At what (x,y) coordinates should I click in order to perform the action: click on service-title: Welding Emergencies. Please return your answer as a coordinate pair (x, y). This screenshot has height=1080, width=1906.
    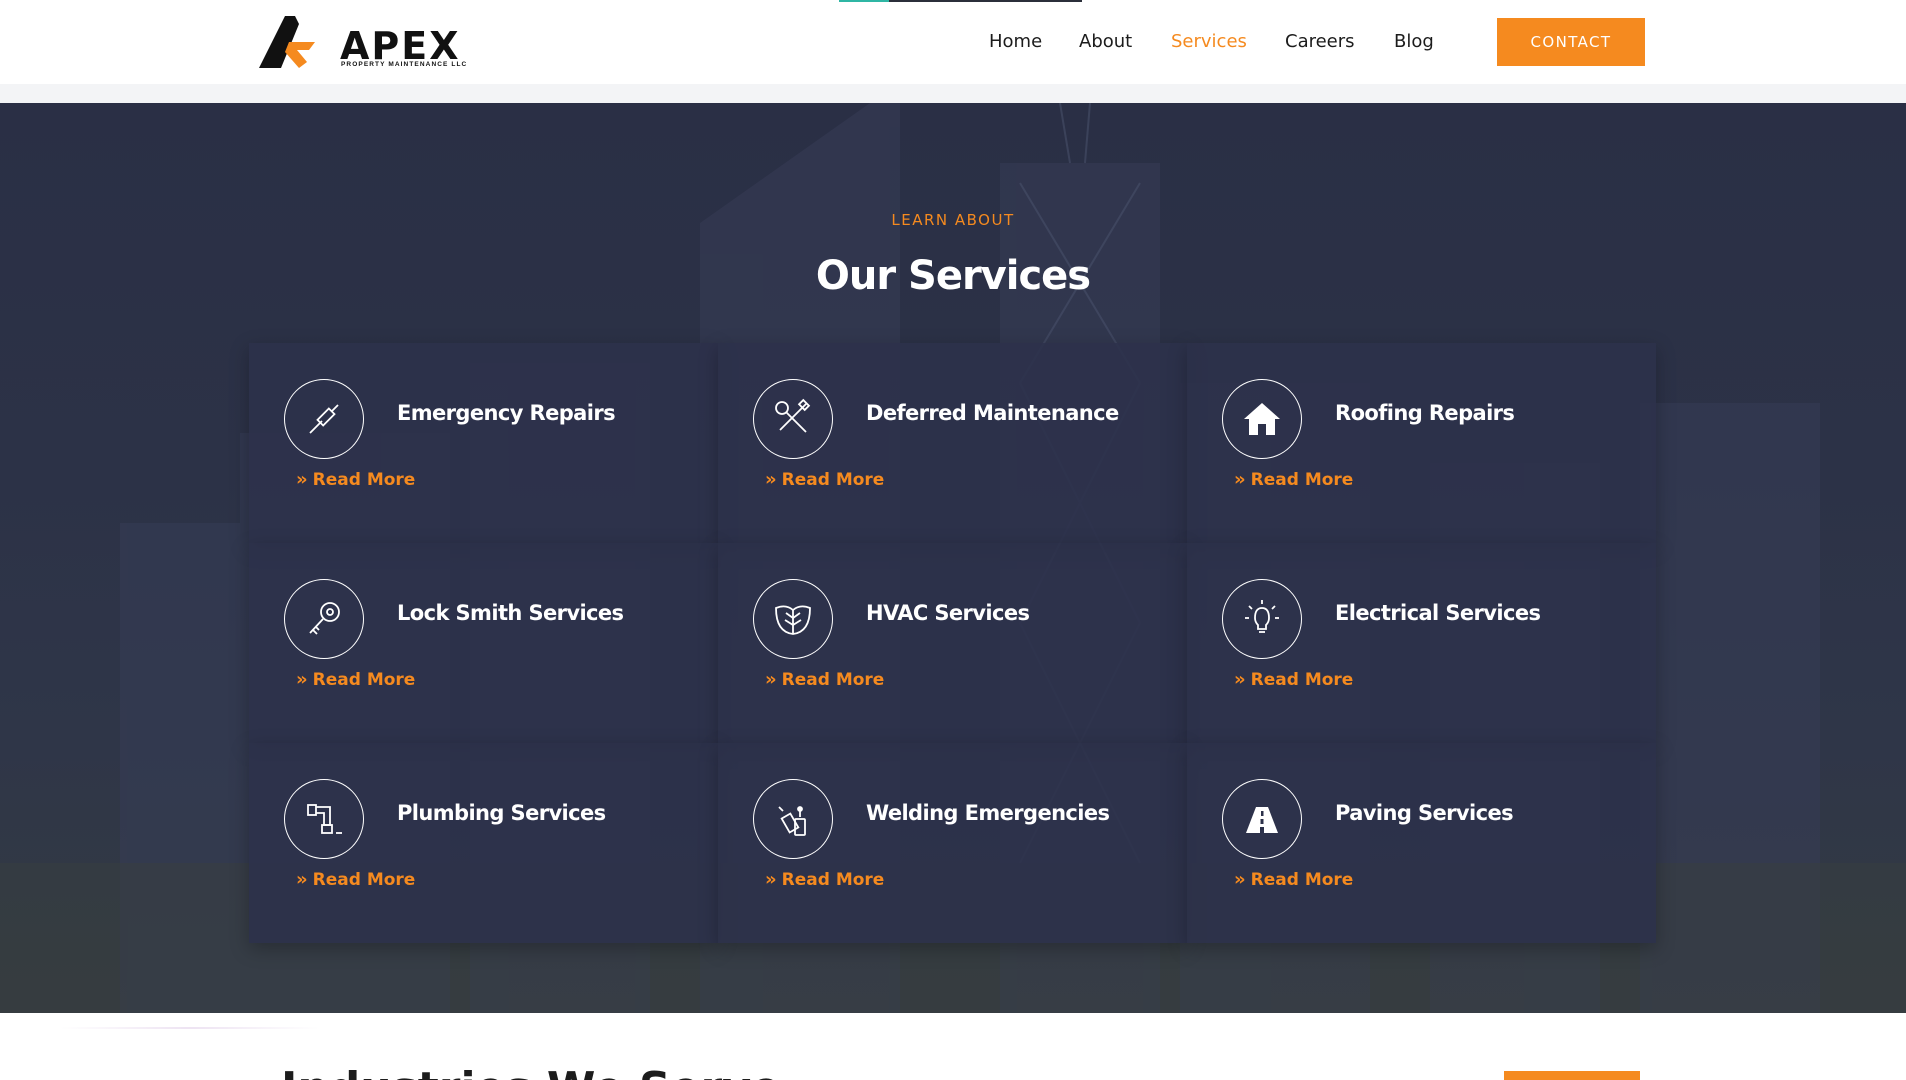
    Looking at the image, I should click on (988, 813).